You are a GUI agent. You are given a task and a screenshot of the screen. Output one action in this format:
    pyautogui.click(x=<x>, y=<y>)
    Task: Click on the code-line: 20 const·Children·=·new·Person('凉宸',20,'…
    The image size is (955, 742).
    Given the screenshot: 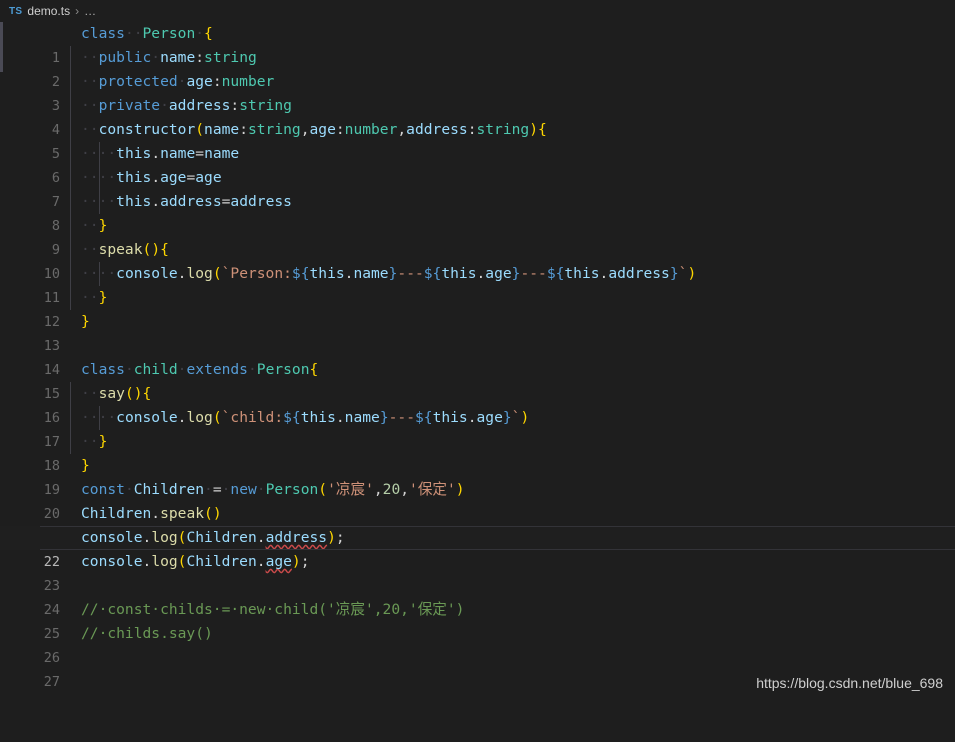 What is the action you would take?
    pyautogui.click(x=477, y=500)
    